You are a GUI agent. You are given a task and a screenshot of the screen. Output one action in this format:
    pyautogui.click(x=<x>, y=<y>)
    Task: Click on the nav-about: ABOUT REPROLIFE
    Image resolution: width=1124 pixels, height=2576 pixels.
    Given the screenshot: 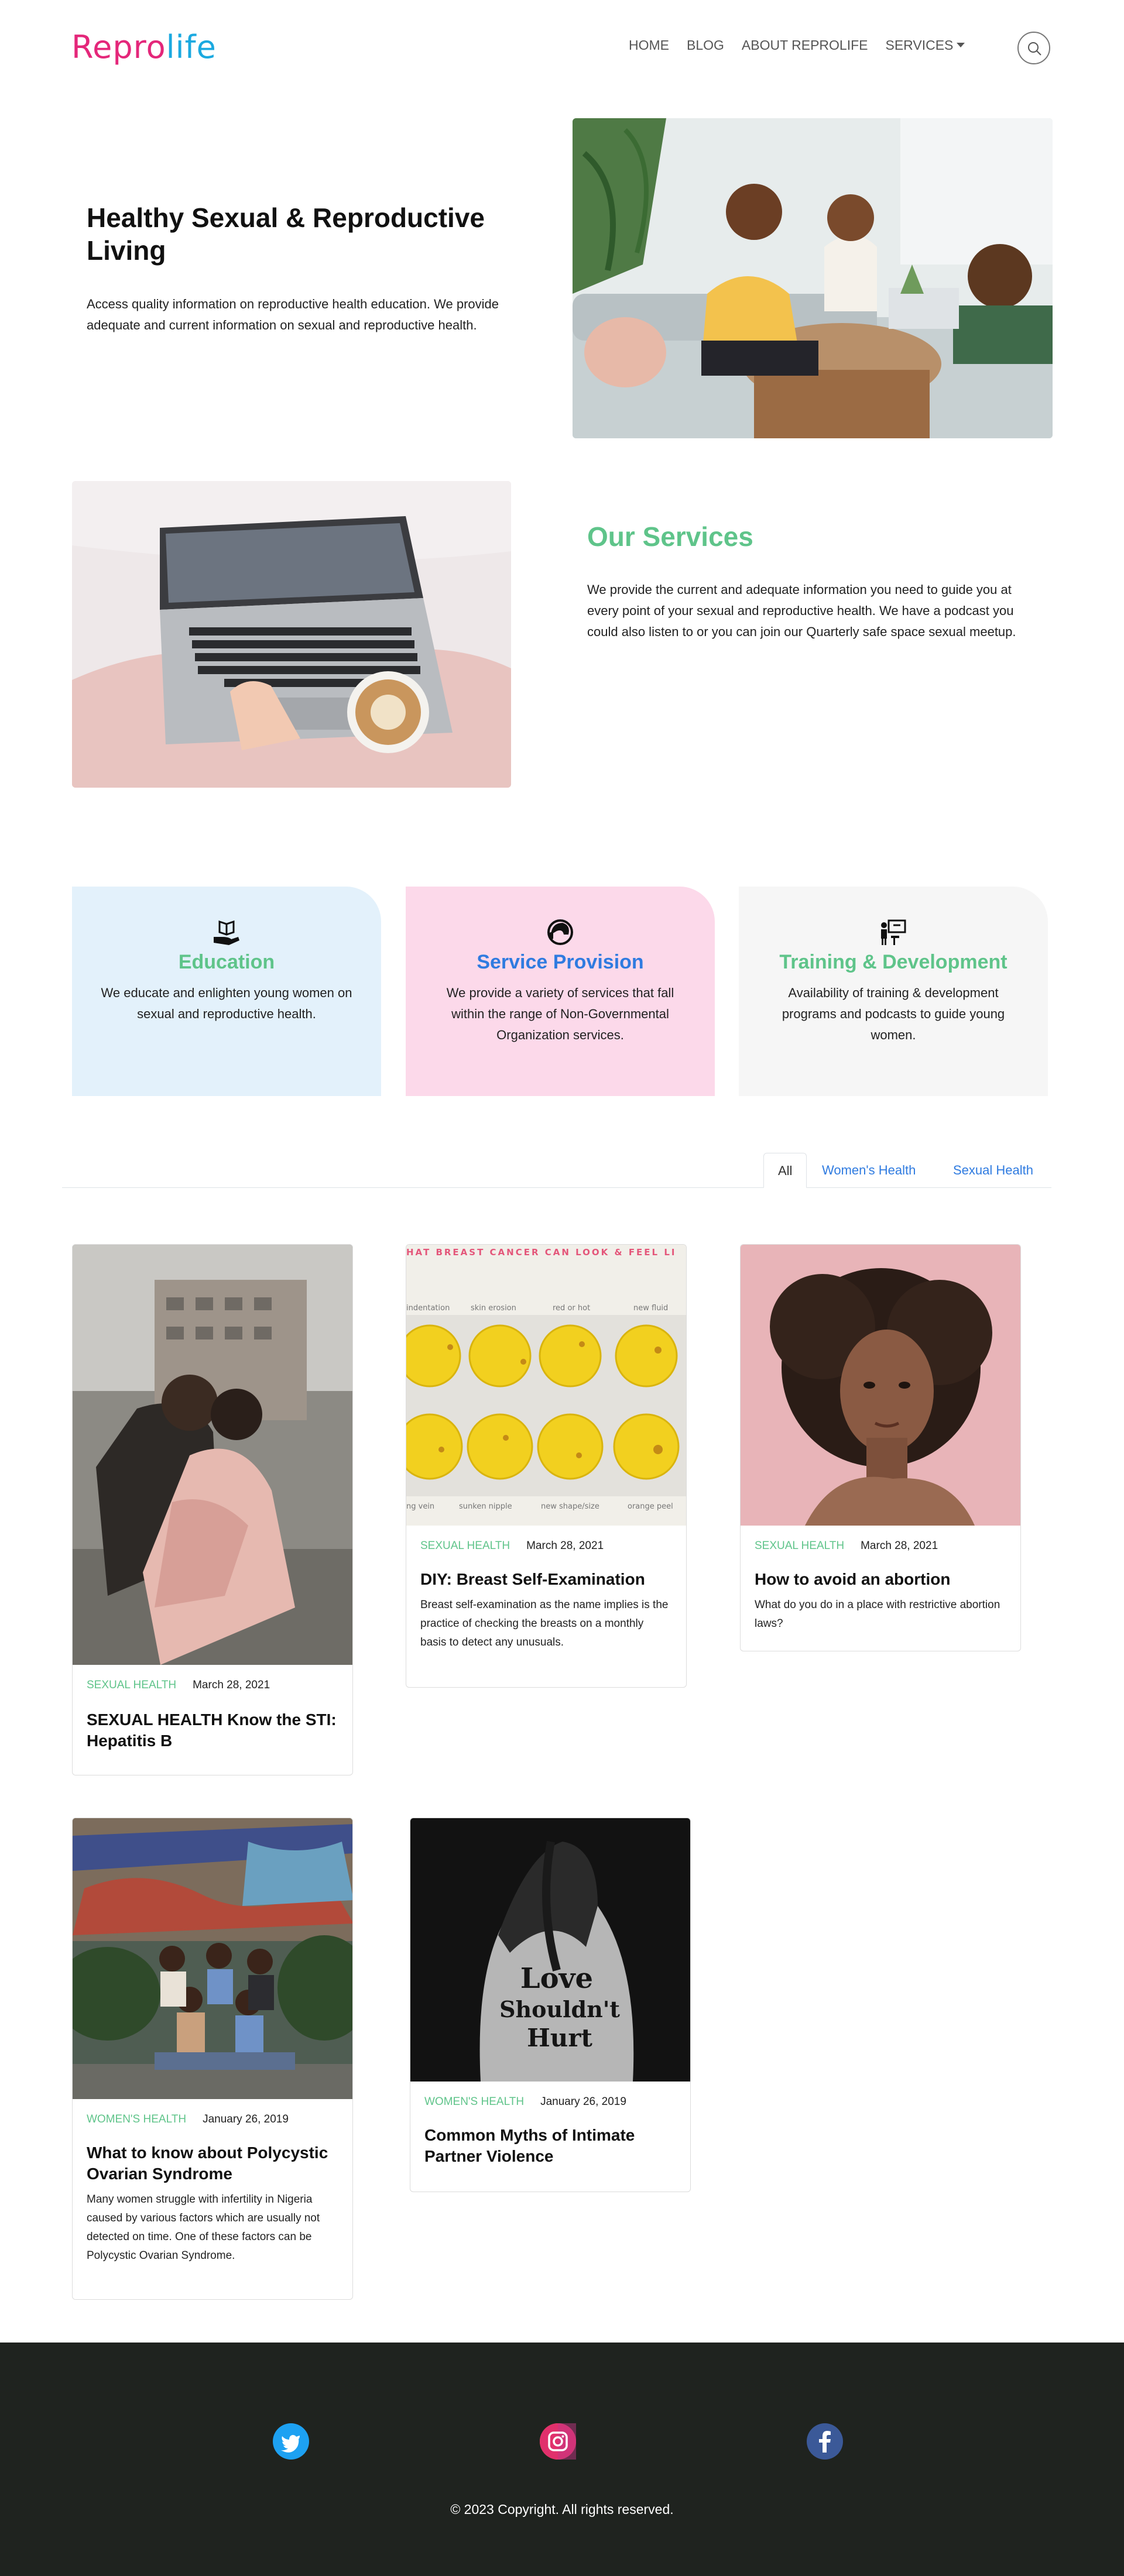 What is the action you would take?
    pyautogui.click(x=805, y=45)
    